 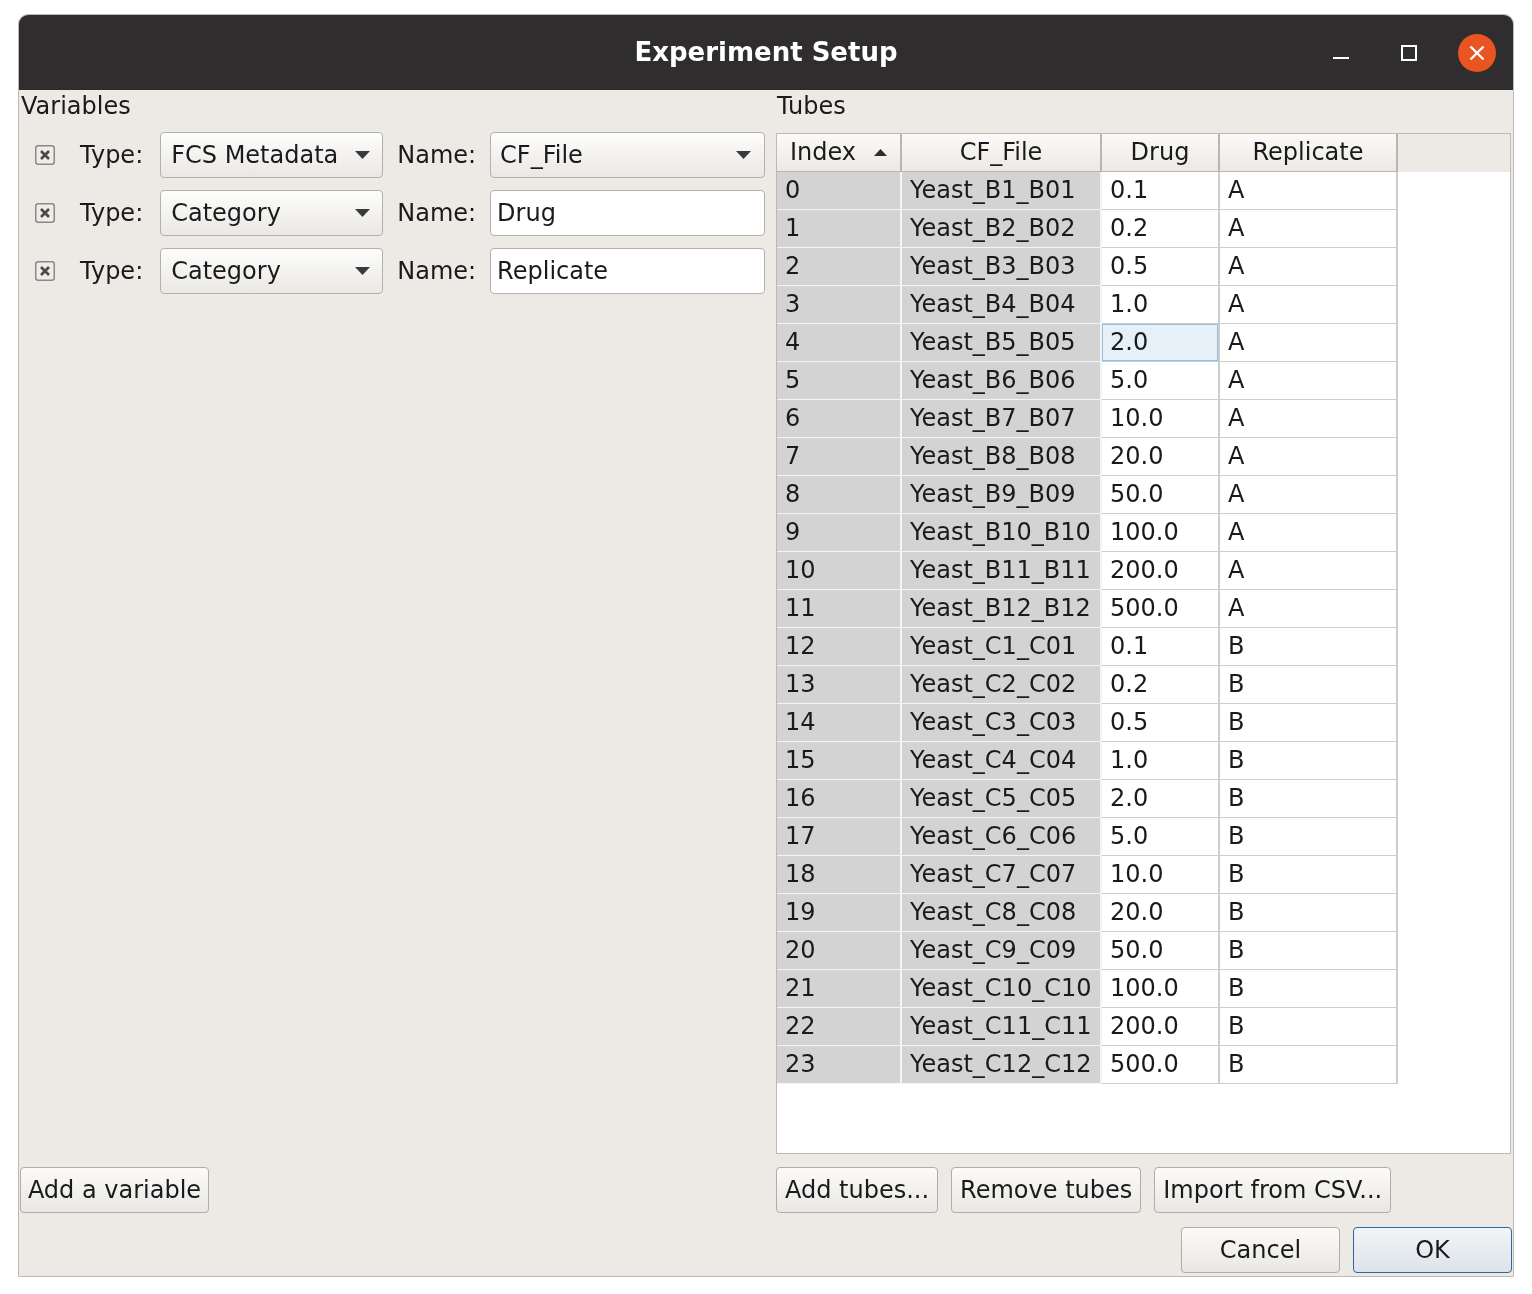 I want to click on table-cell: Yeast_C1_C01, so click(x=1002, y=646).